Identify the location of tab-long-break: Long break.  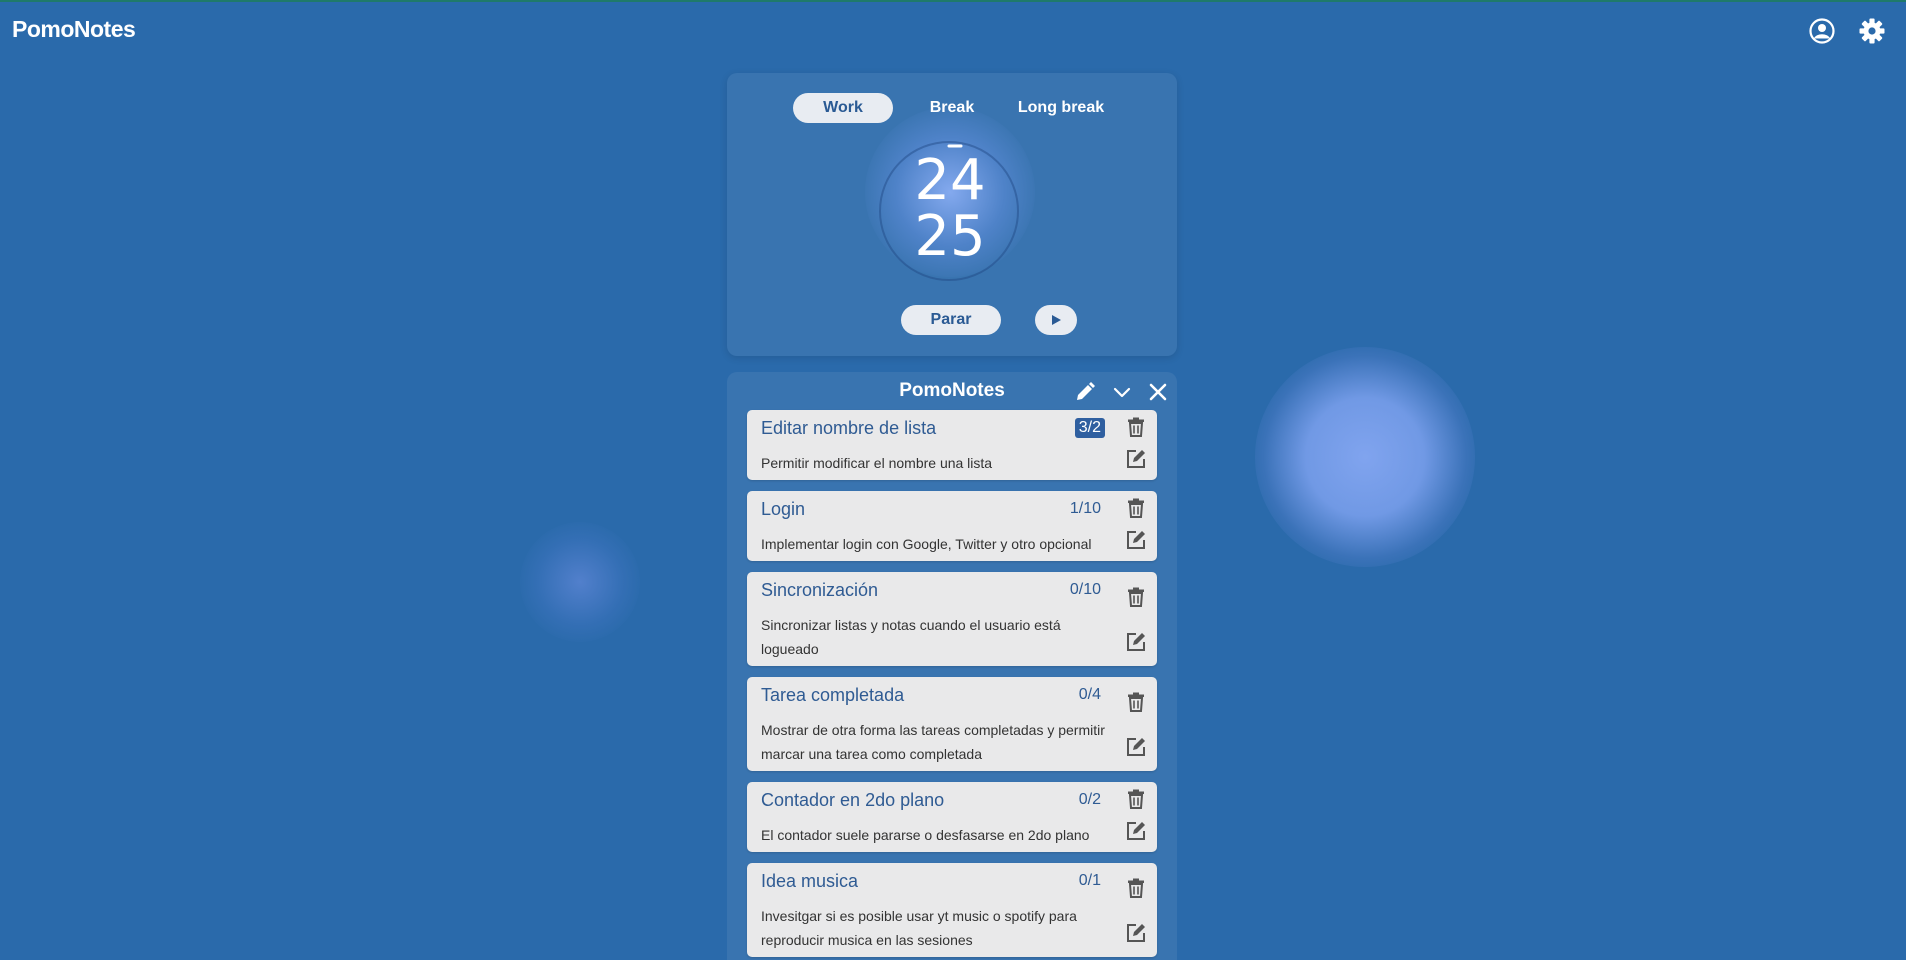
(1061, 108).